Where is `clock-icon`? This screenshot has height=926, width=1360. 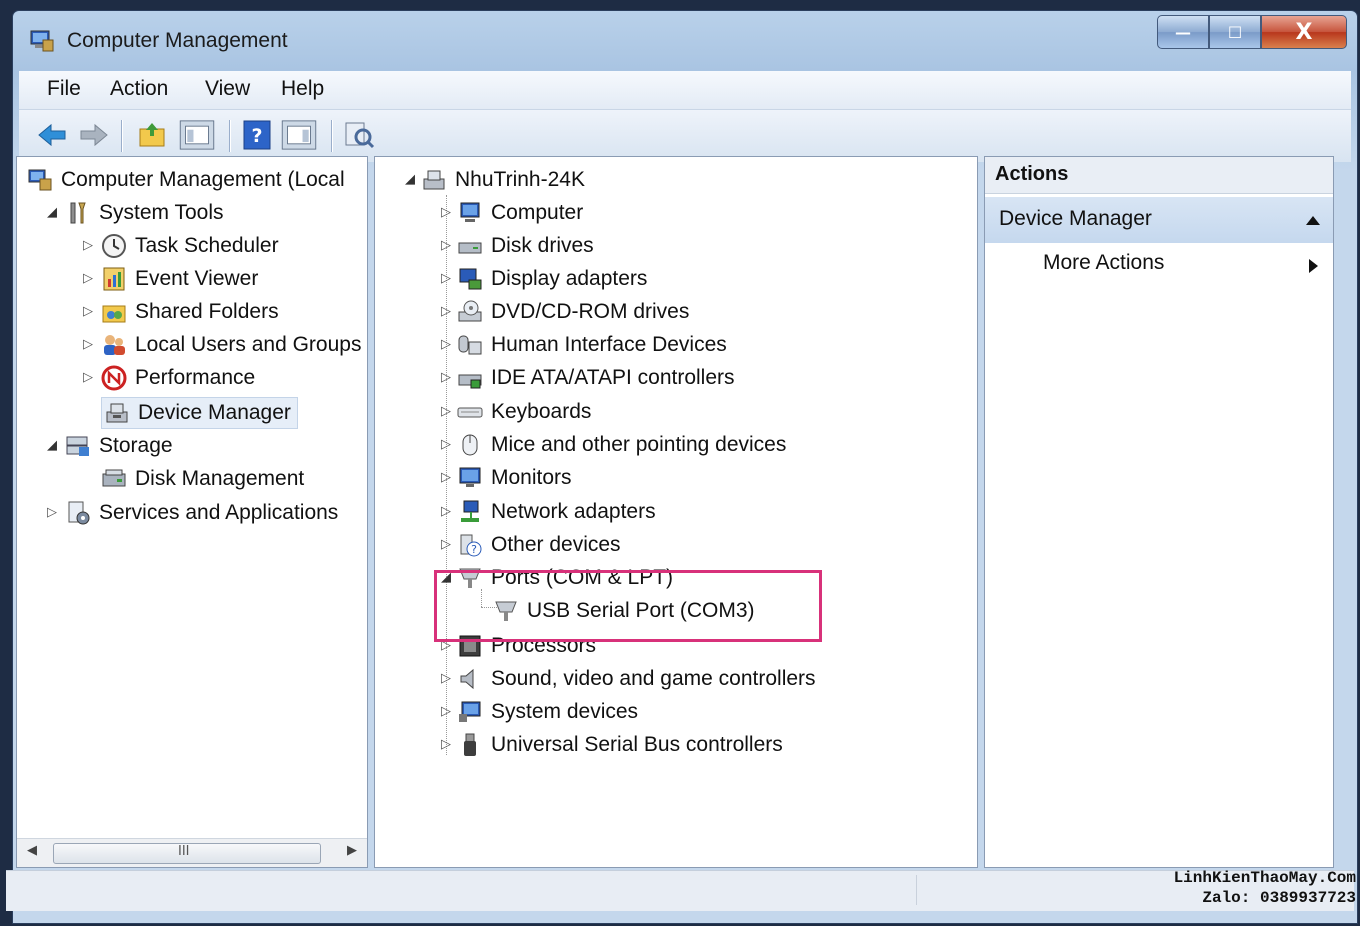 clock-icon is located at coordinates (114, 246).